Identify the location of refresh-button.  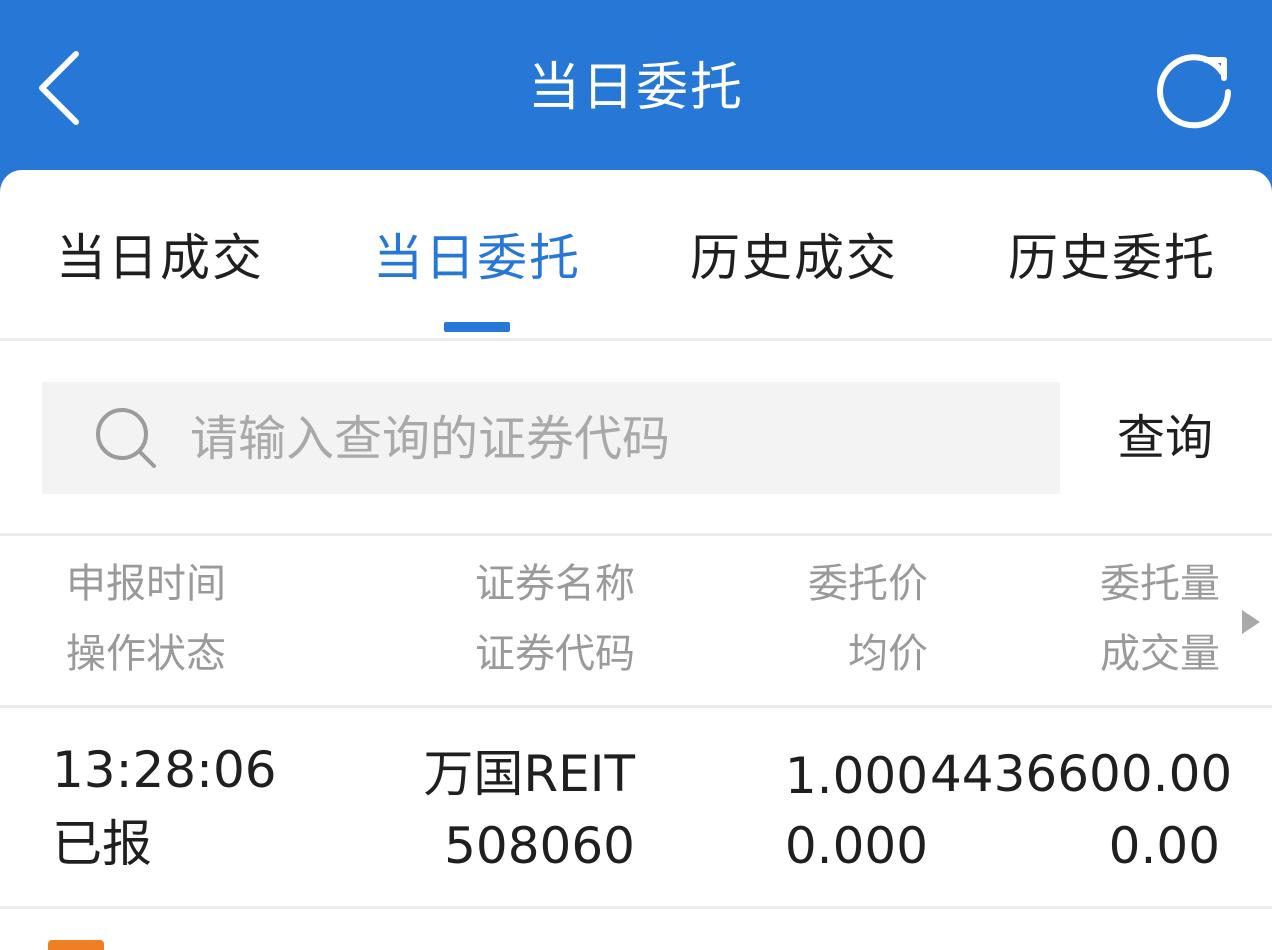
(1195, 90).